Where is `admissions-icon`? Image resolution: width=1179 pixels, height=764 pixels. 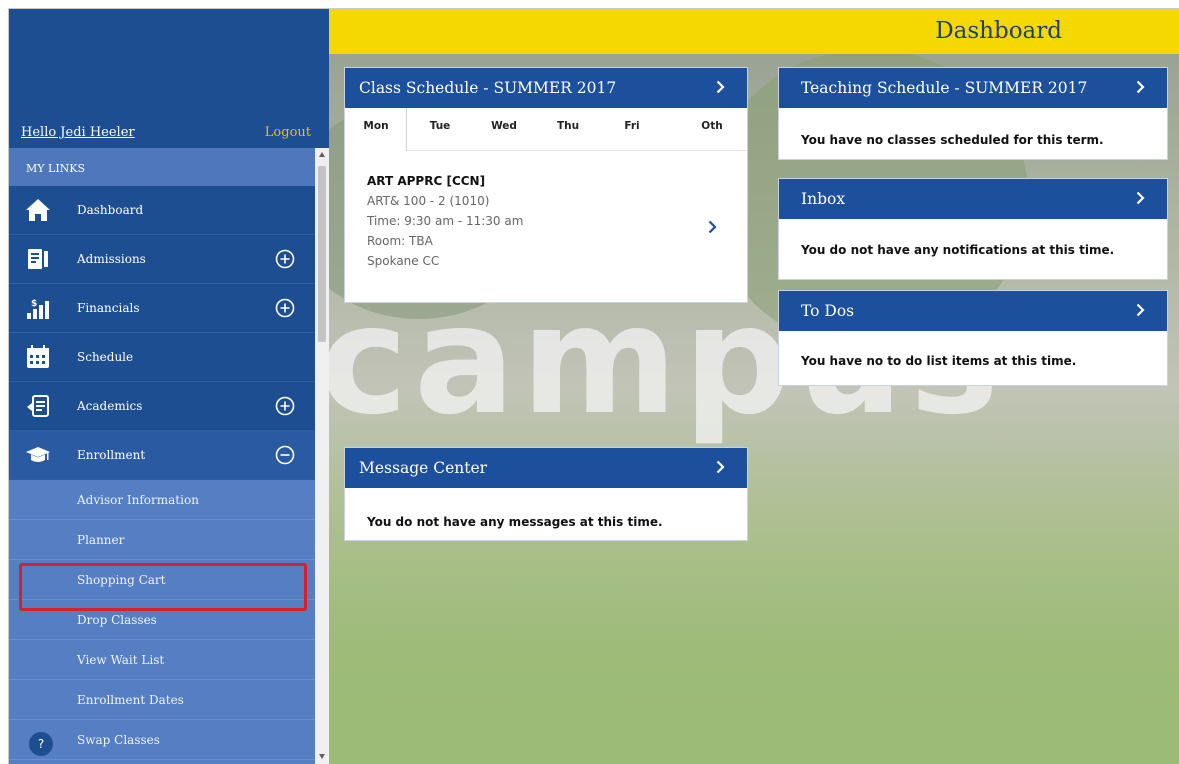
admissions-icon is located at coordinates (38, 259).